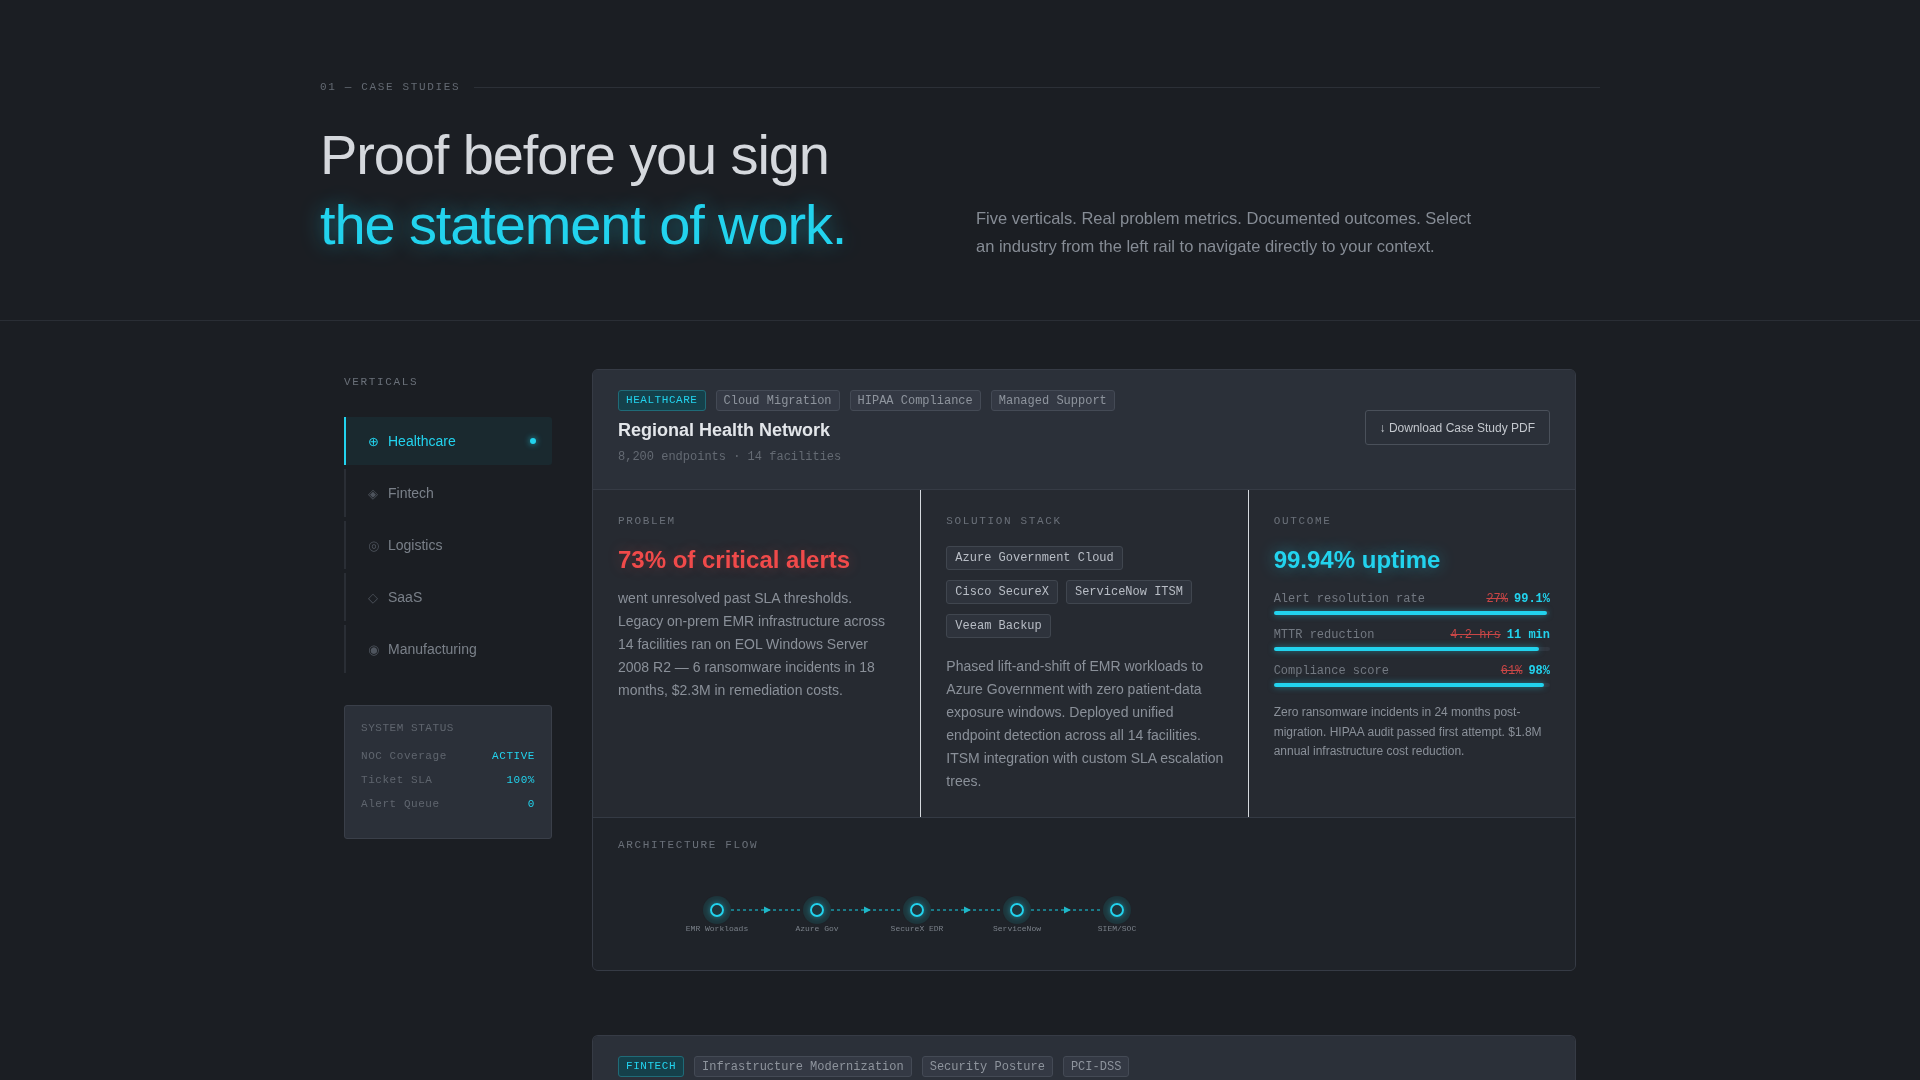 The image size is (1920, 1080). I want to click on metric-before-value: 27%, so click(1497, 599).